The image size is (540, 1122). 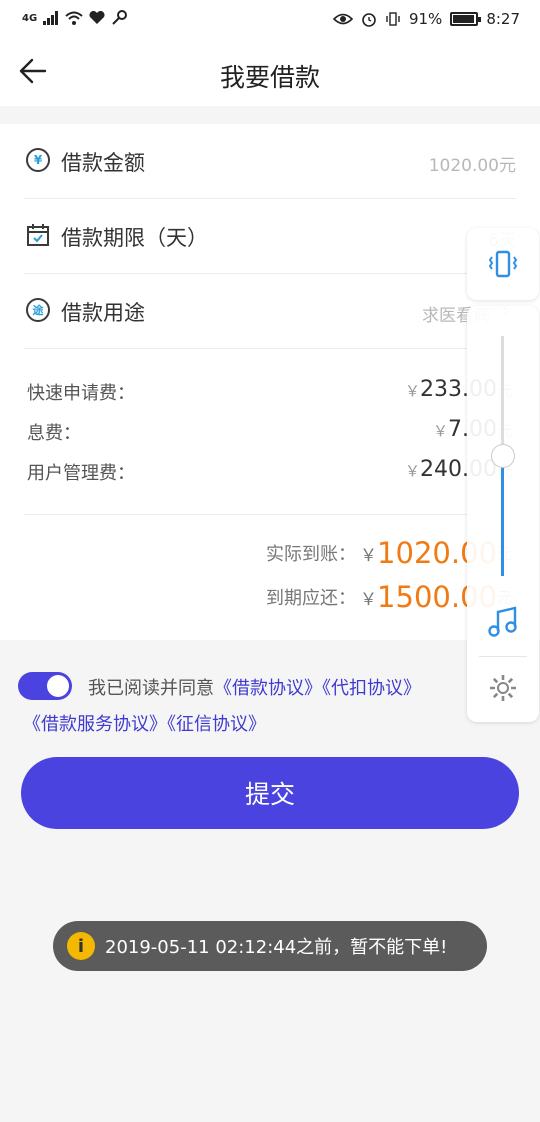 I want to click on period-row: 借款期限（天） 6天, so click(x=270, y=236).